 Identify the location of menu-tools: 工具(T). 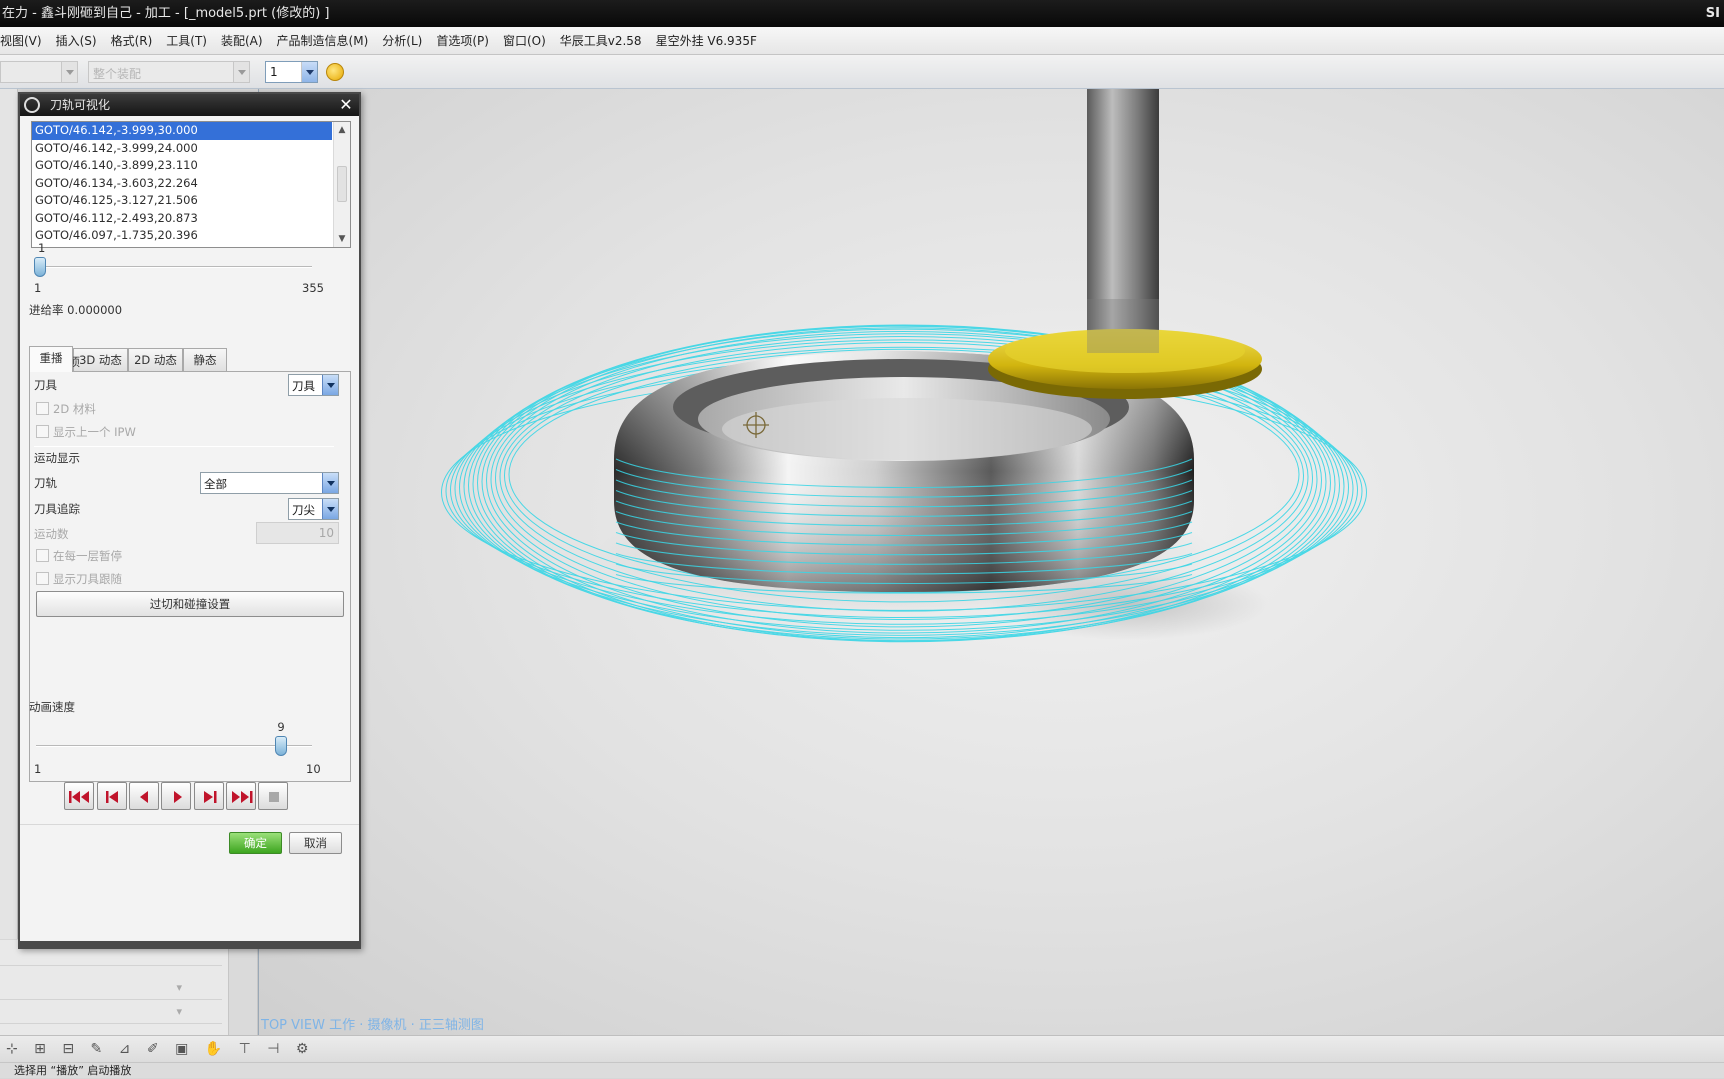
(186, 40).